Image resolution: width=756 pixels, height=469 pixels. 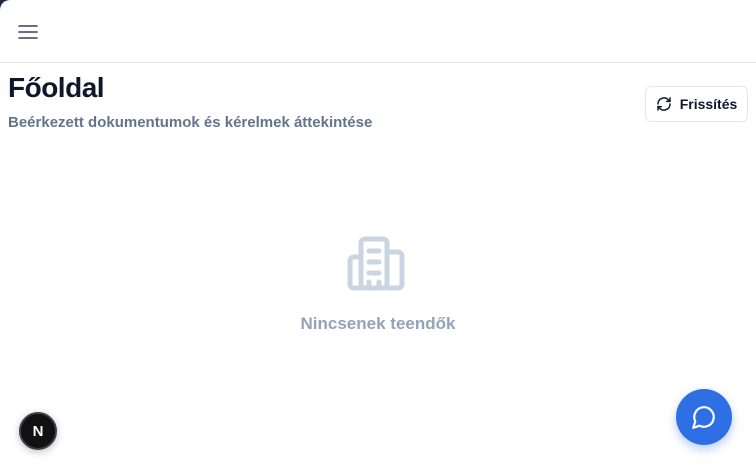 What do you see at coordinates (56, 87) in the screenshot?
I see `page-title: Főoldal` at bounding box center [56, 87].